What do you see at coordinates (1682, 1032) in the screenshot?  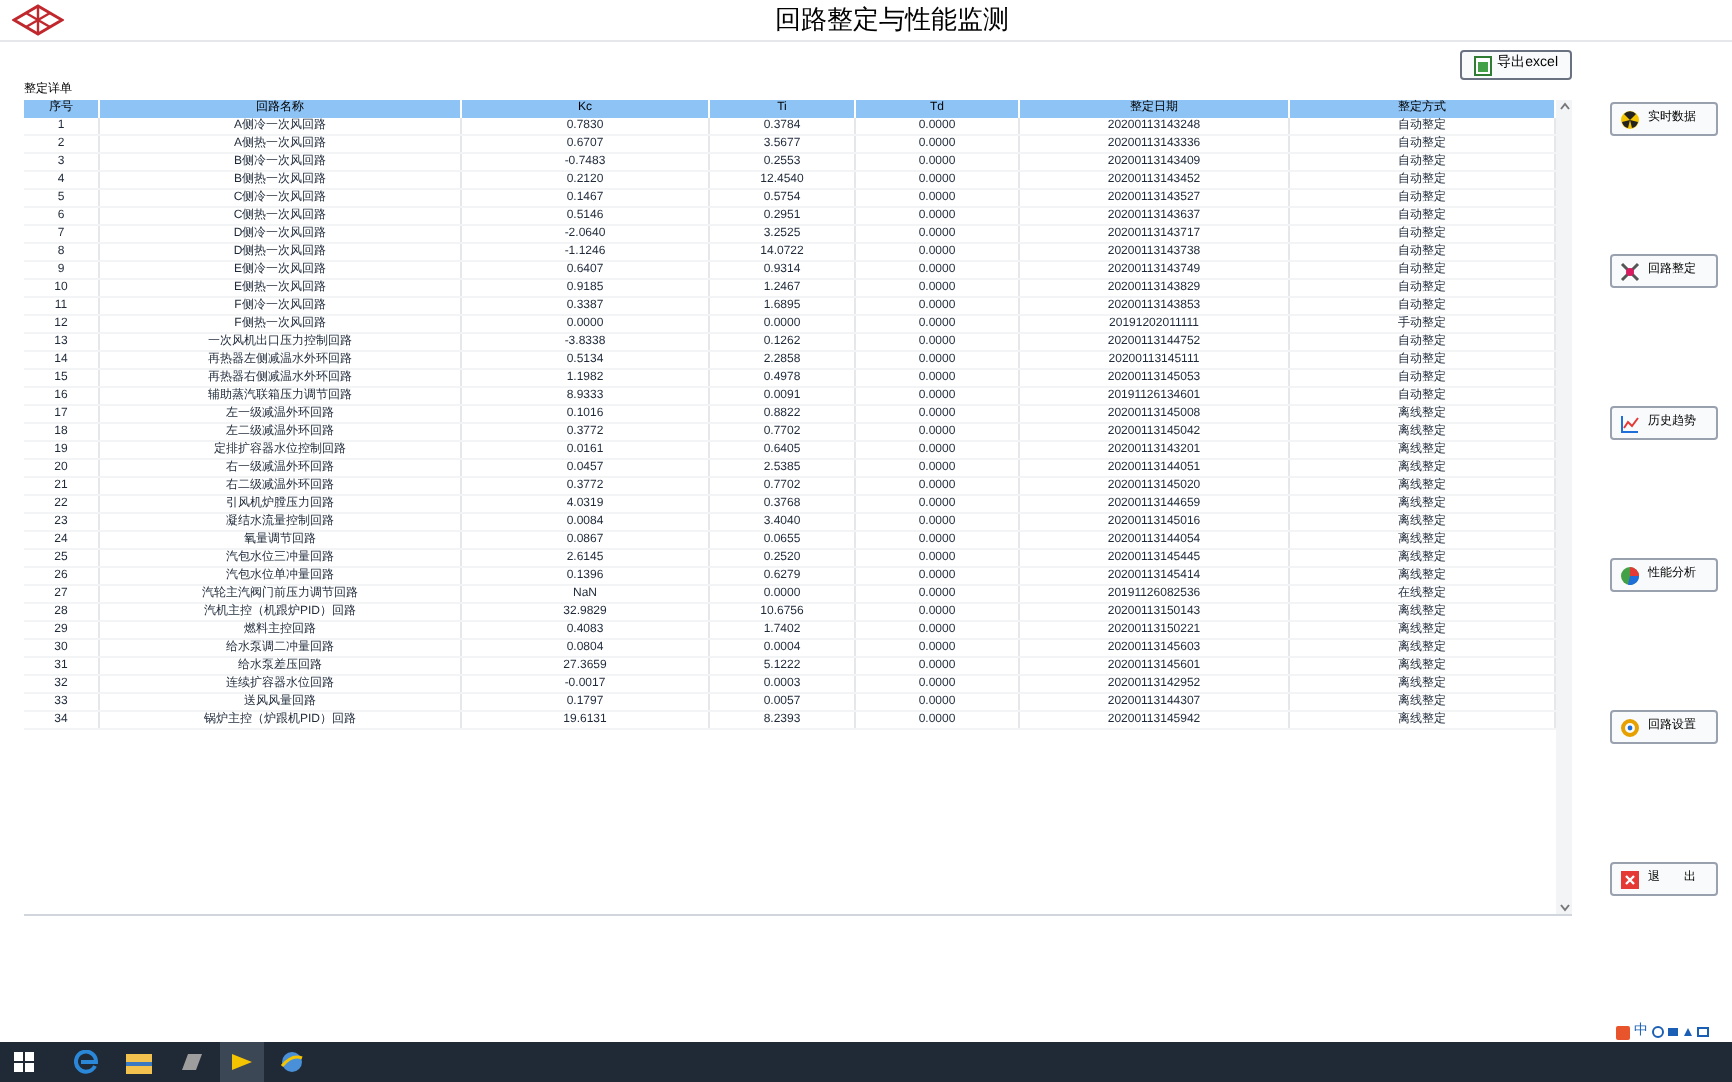 I see `ime-tools-icon` at bounding box center [1682, 1032].